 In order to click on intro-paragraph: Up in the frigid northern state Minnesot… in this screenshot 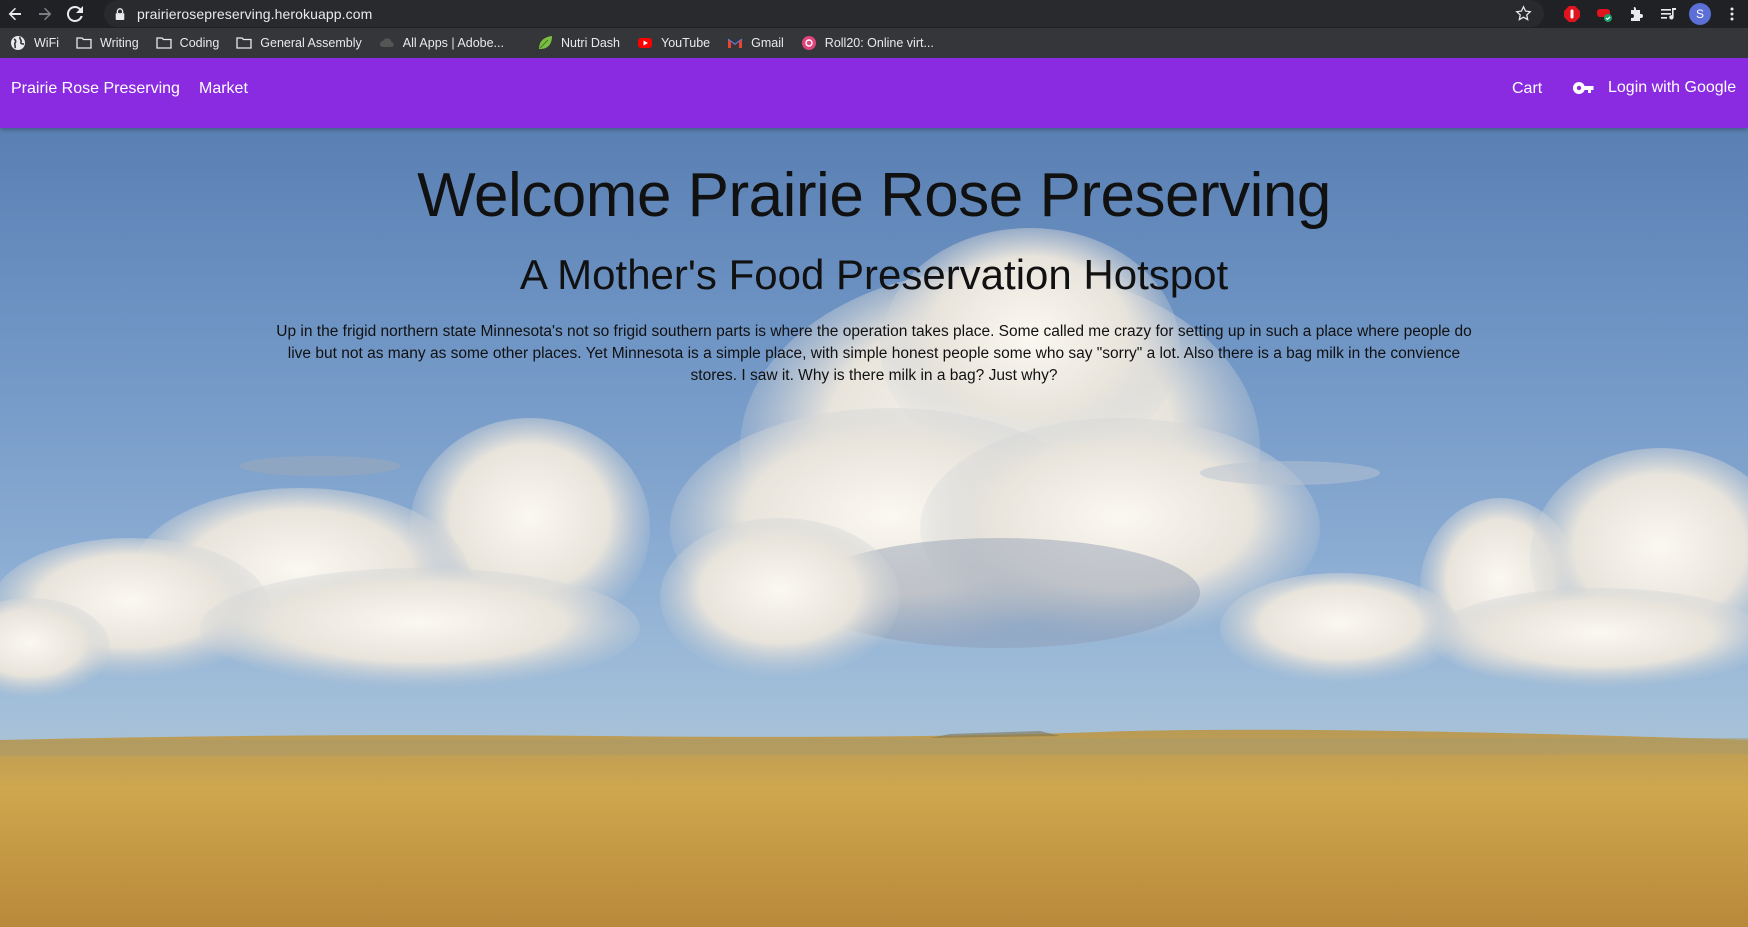, I will do `click(874, 353)`.